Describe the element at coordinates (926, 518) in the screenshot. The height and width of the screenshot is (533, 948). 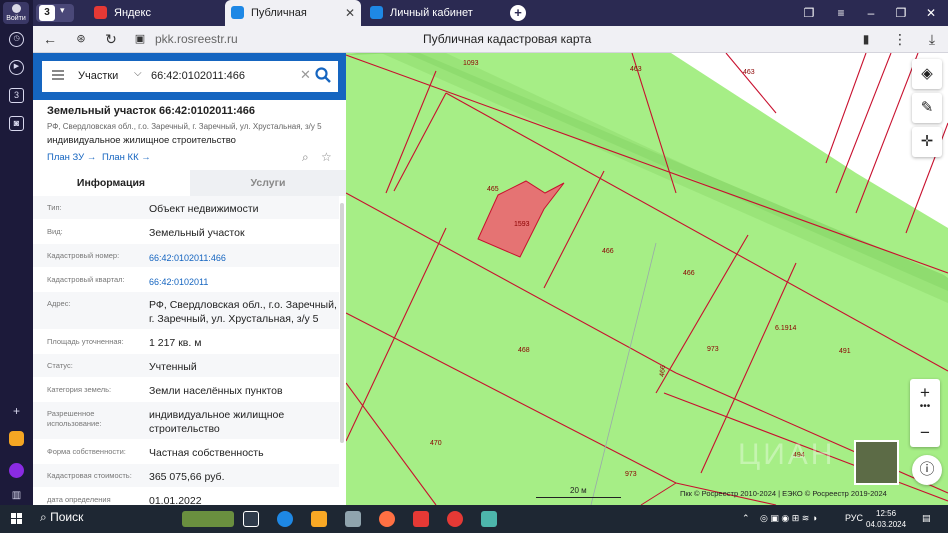
I see `notifications-icon: ▤` at that location.